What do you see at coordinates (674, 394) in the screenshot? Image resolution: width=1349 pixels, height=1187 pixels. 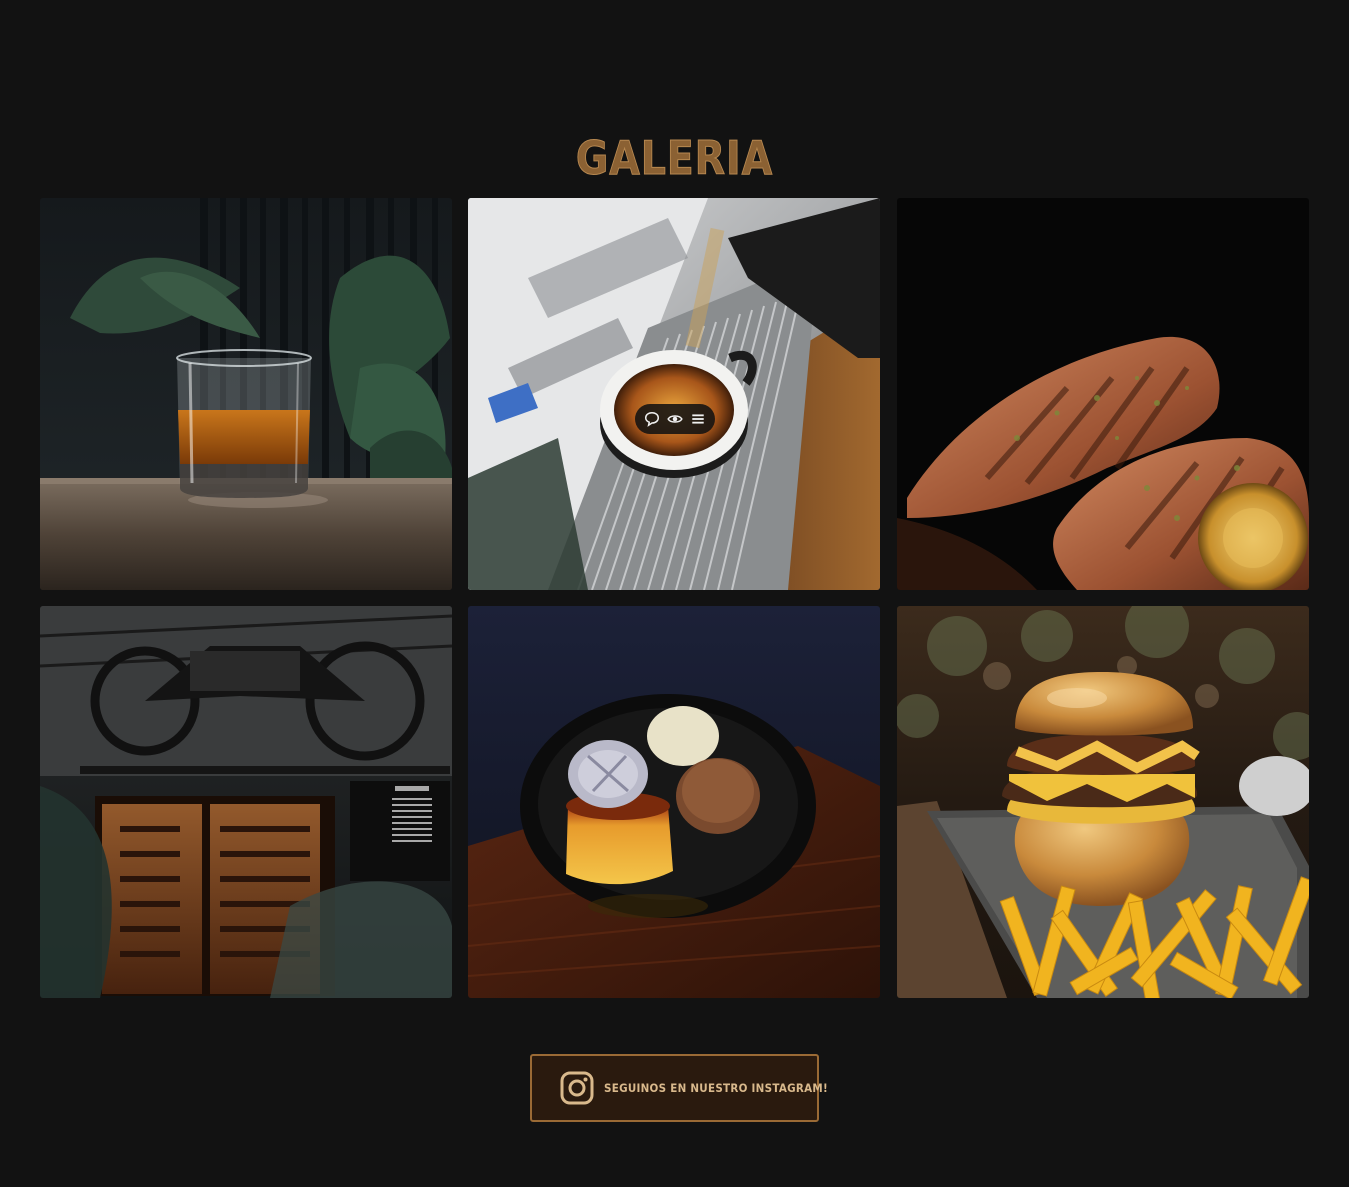 I see `gallery-image-espresso` at bounding box center [674, 394].